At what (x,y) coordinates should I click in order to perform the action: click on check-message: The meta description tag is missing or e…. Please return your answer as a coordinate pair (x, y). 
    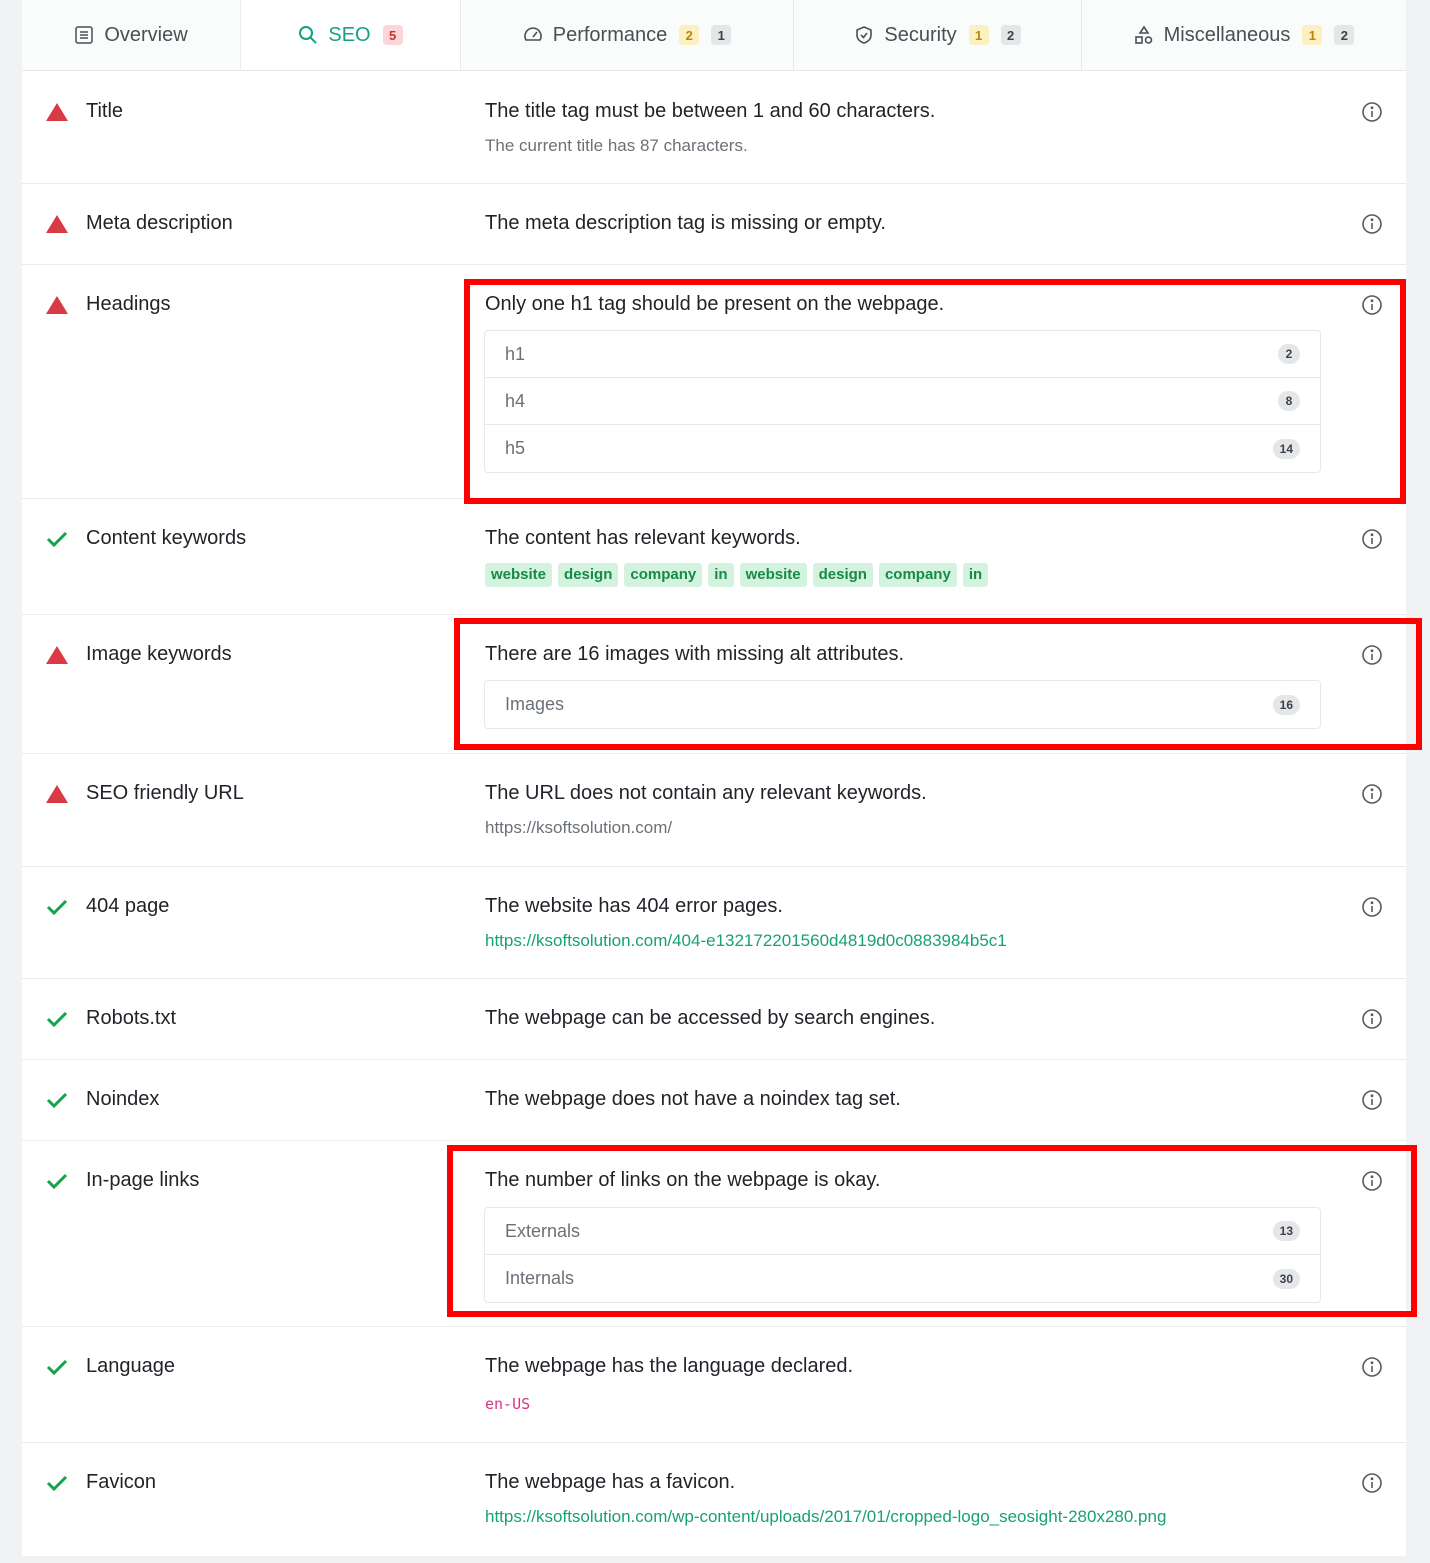
    Looking at the image, I should click on (685, 223).